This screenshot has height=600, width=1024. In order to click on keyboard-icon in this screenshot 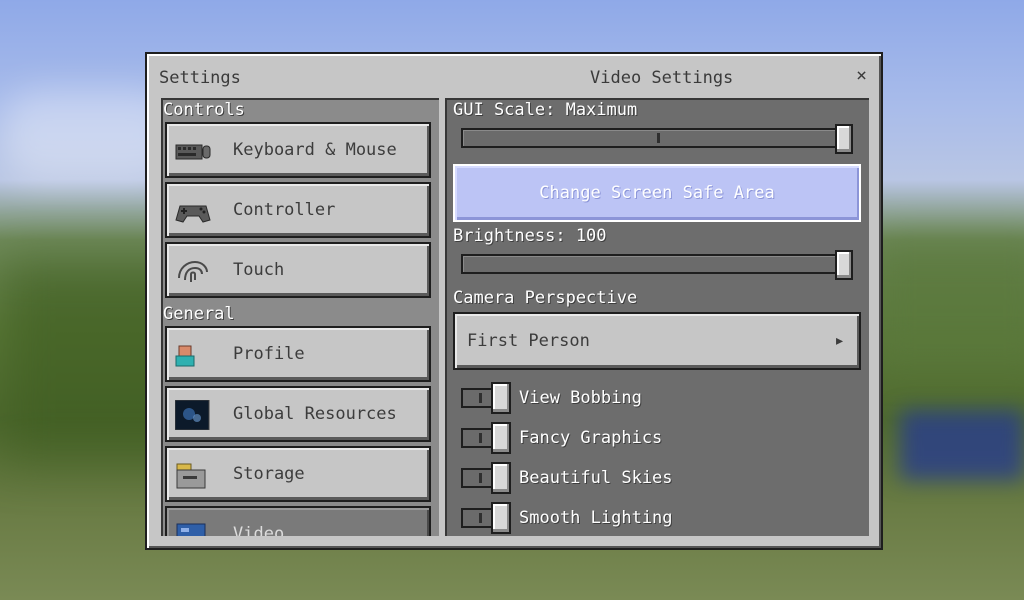, I will do `click(193, 152)`.